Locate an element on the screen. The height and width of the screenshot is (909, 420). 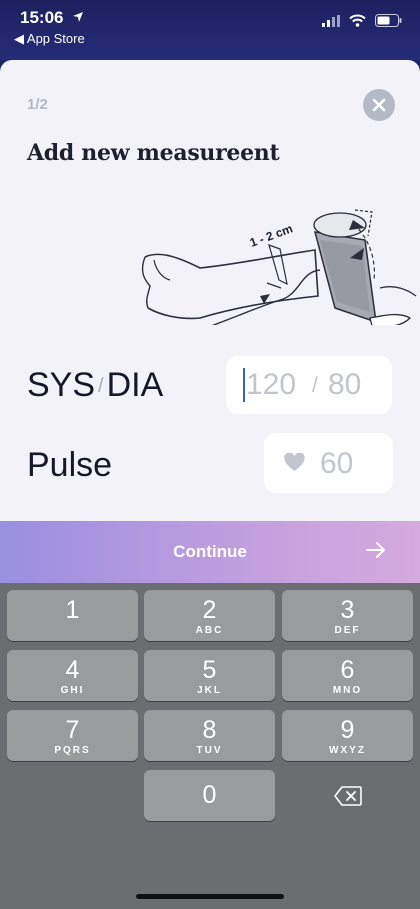
pulse-input: 60 is located at coordinates (328, 463).